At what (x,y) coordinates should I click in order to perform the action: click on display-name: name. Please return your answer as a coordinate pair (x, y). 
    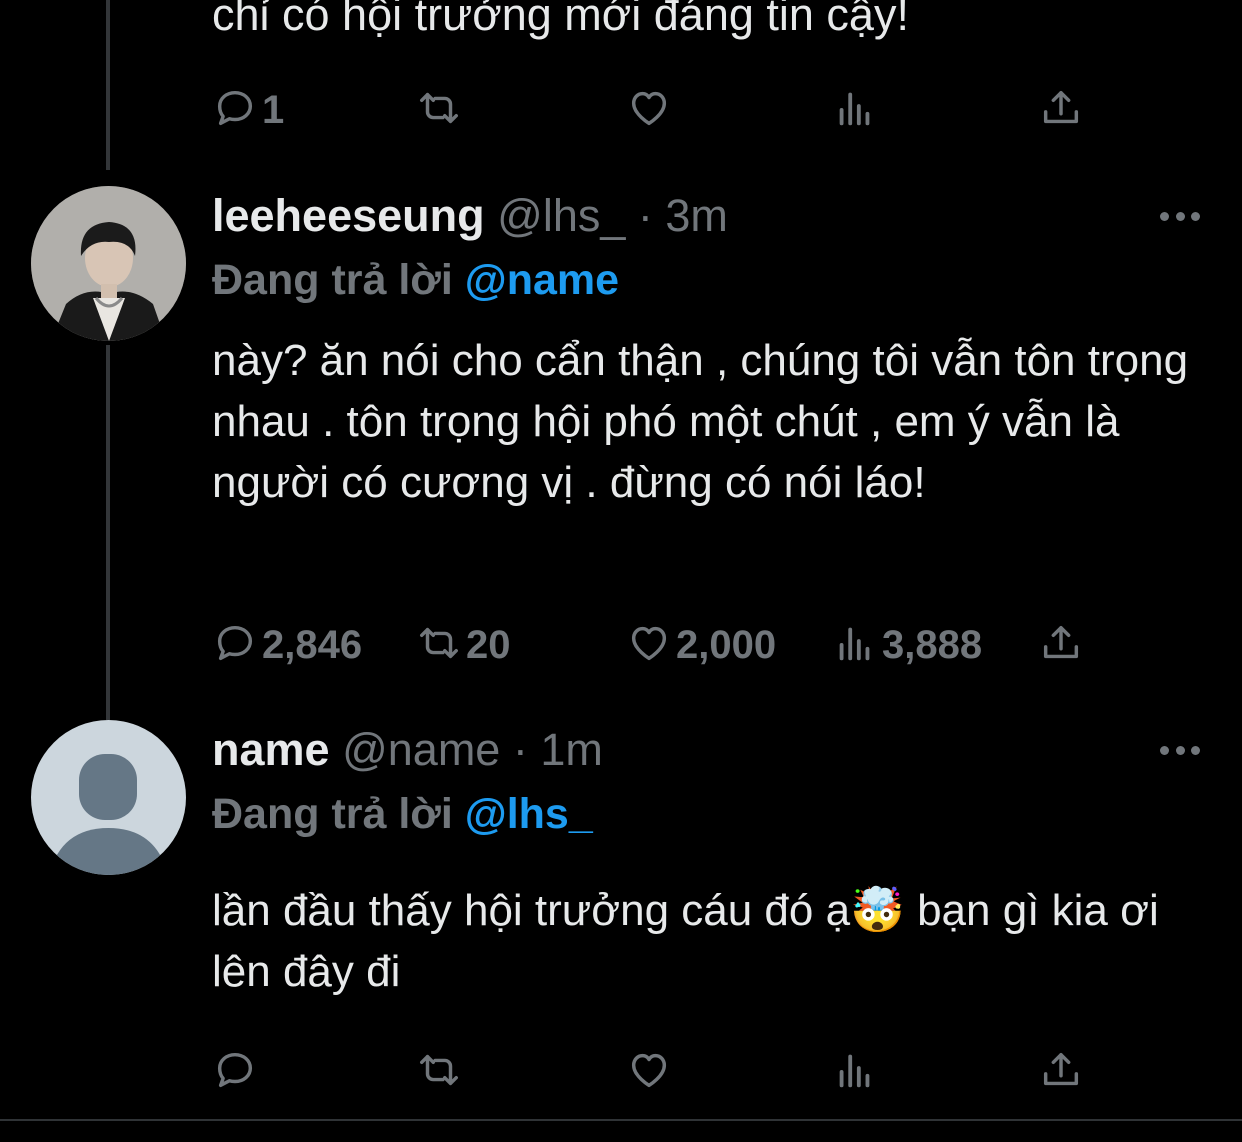
    Looking at the image, I should click on (271, 749).